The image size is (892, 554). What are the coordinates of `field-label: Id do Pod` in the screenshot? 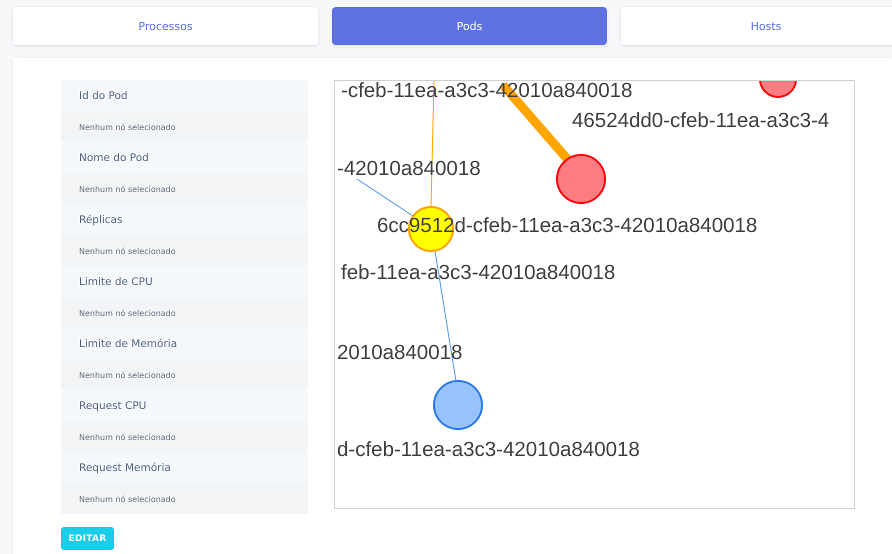 It's located at (184, 96).